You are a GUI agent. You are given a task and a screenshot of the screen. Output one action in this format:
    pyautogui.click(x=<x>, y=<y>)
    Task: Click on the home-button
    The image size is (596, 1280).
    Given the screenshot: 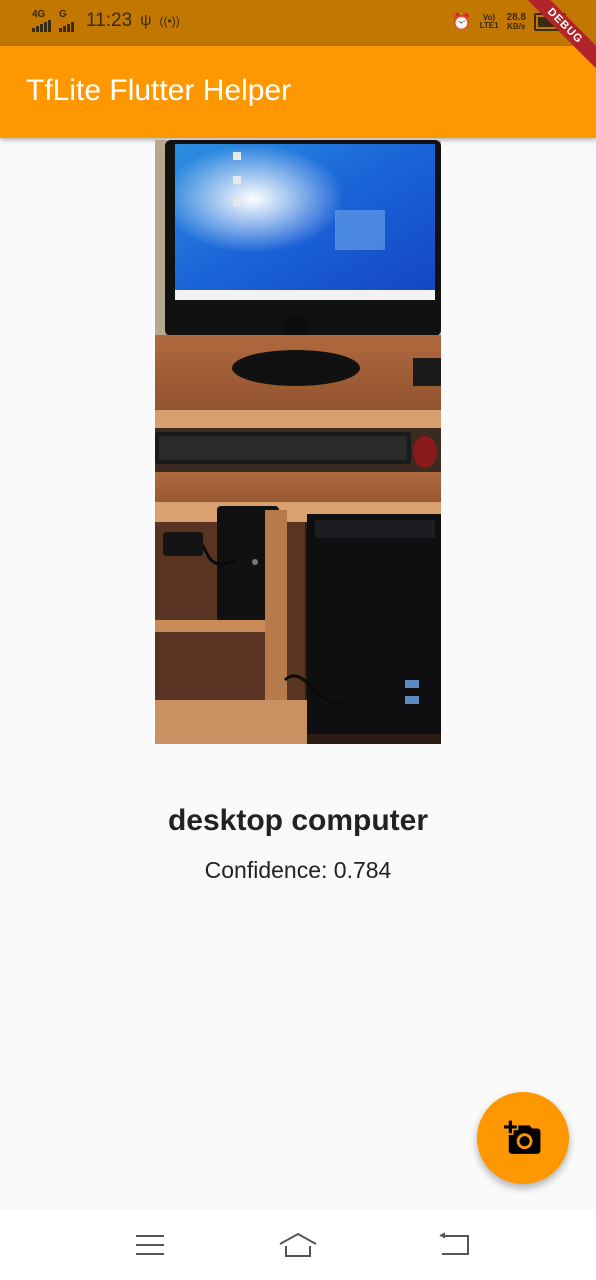 What is the action you would take?
    pyautogui.click(x=298, y=1245)
    